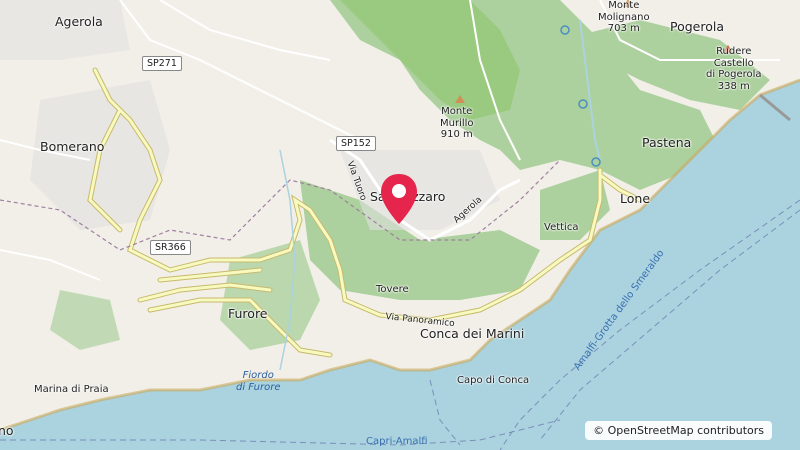 Image resolution: width=800 pixels, height=450 pixels. What do you see at coordinates (248, 313) in the screenshot?
I see `place-label-furore: Furore` at bounding box center [248, 313].